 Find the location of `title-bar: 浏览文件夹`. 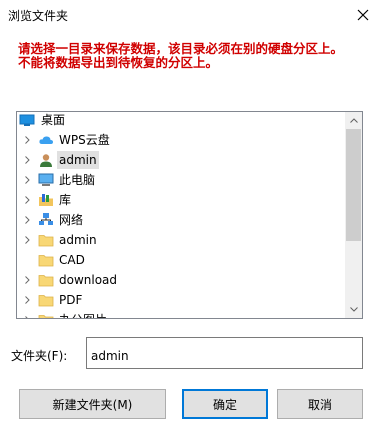

title-bar: 浏览文件夹 is located at coordinates (189, 15).